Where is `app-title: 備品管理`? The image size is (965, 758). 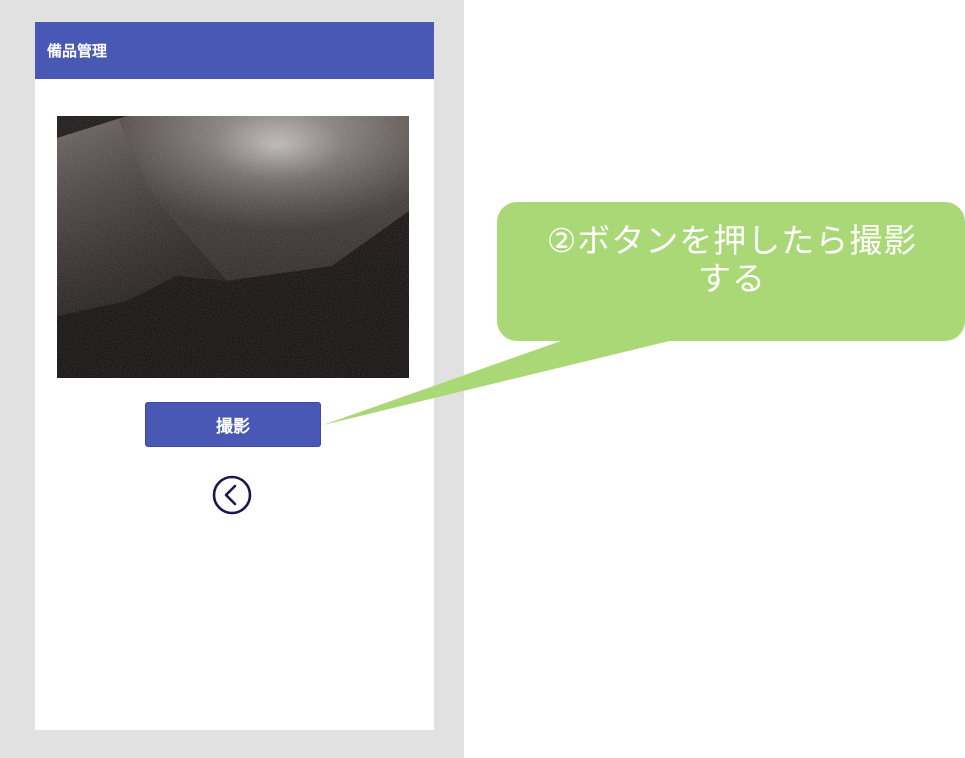 app-title: 備品管理 is located at coordinates (77, 51).